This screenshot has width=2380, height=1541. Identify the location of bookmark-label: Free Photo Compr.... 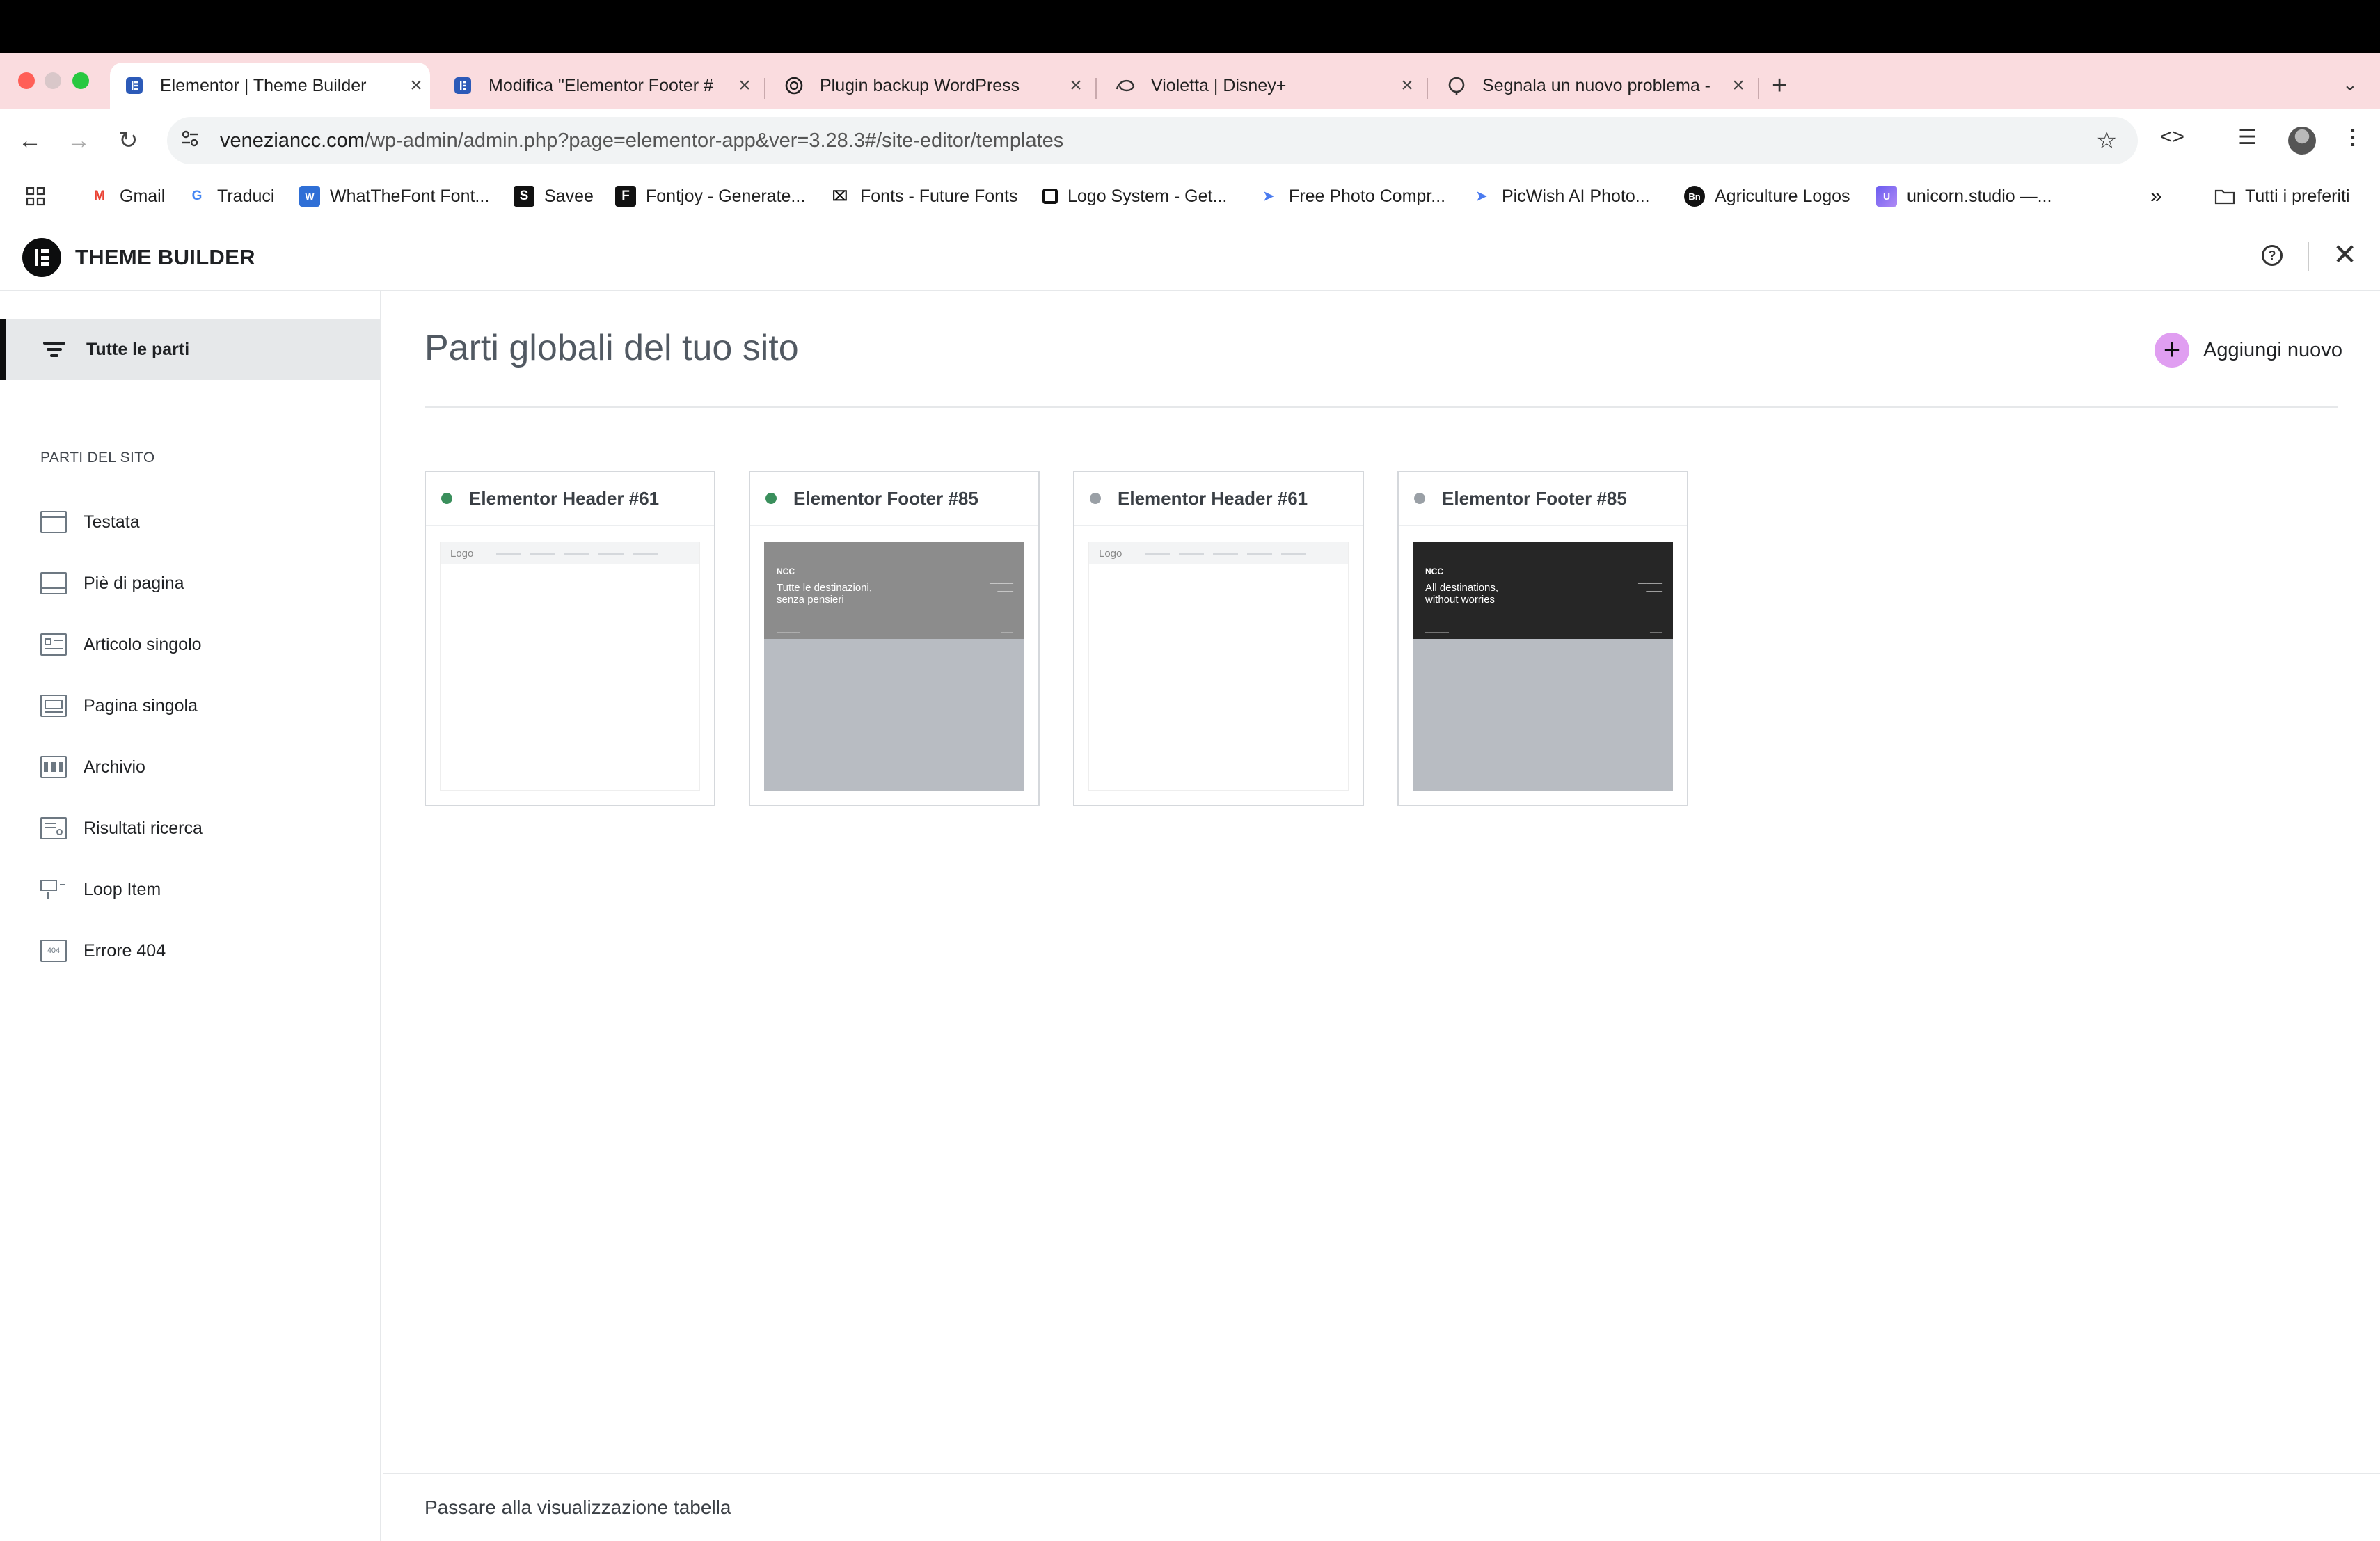
(1367, 196).